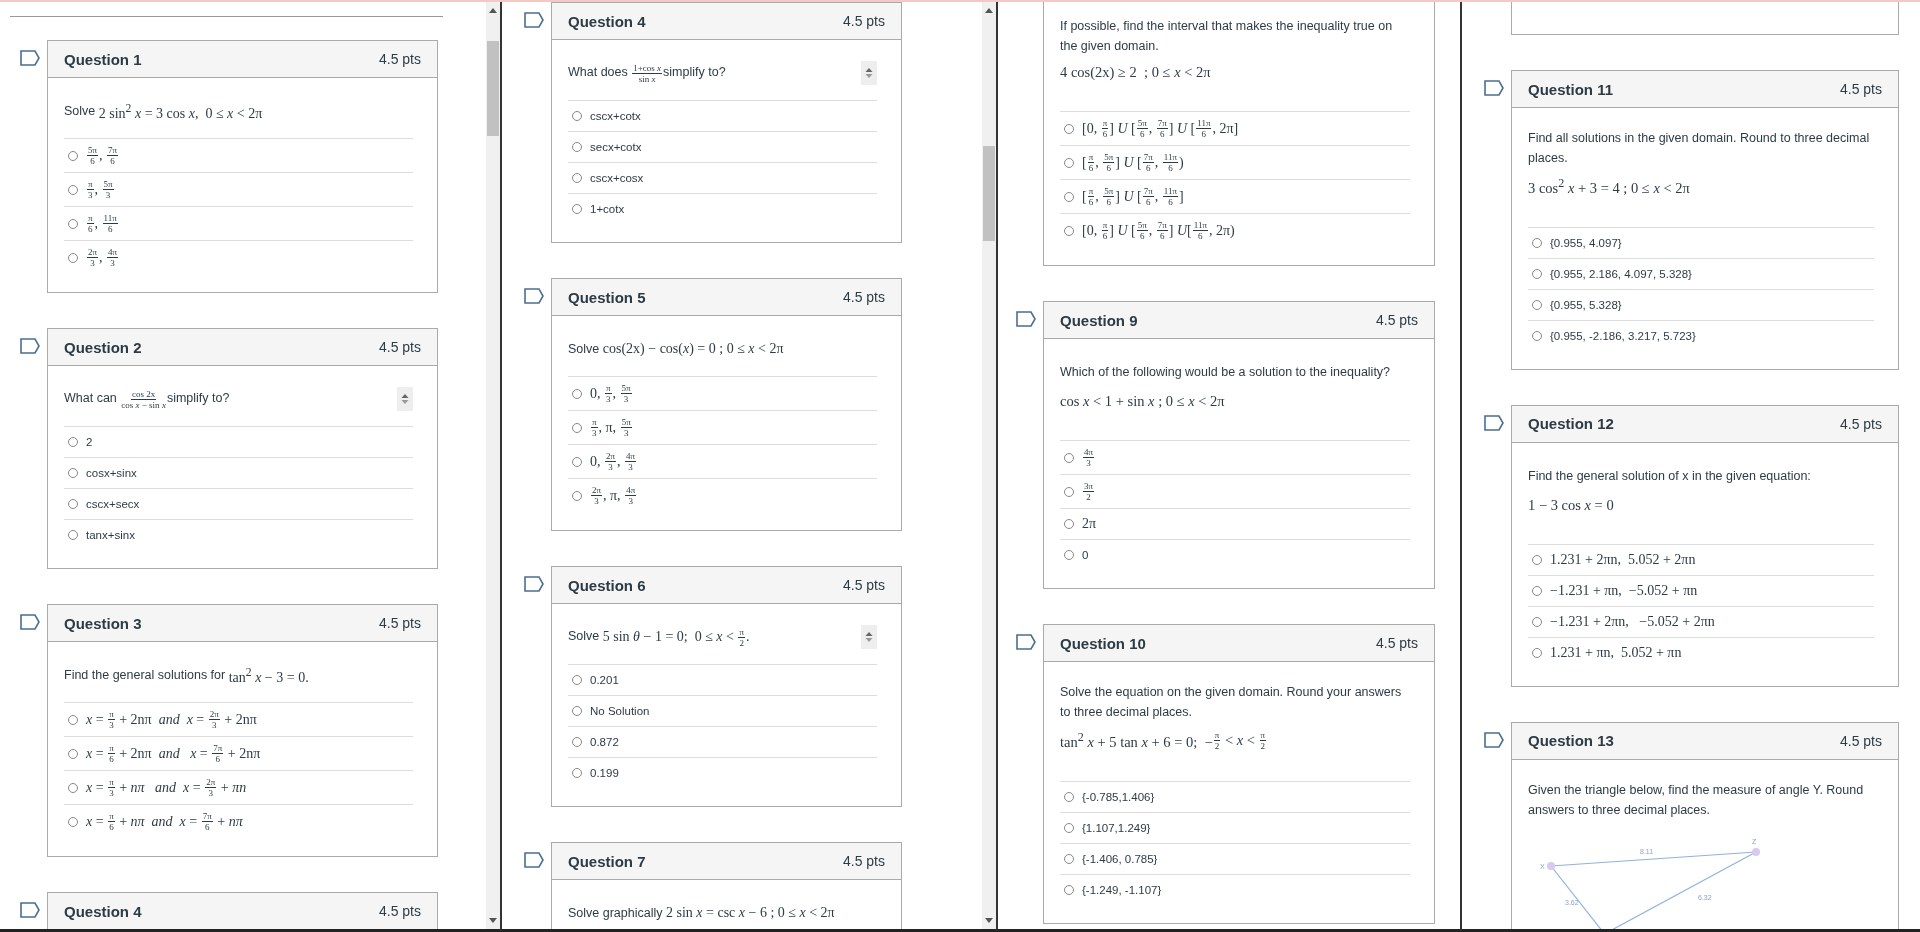  I want to click on math-formula: −1.231 + 2πn, −5.052 + 2πn, so click(1632, 621).